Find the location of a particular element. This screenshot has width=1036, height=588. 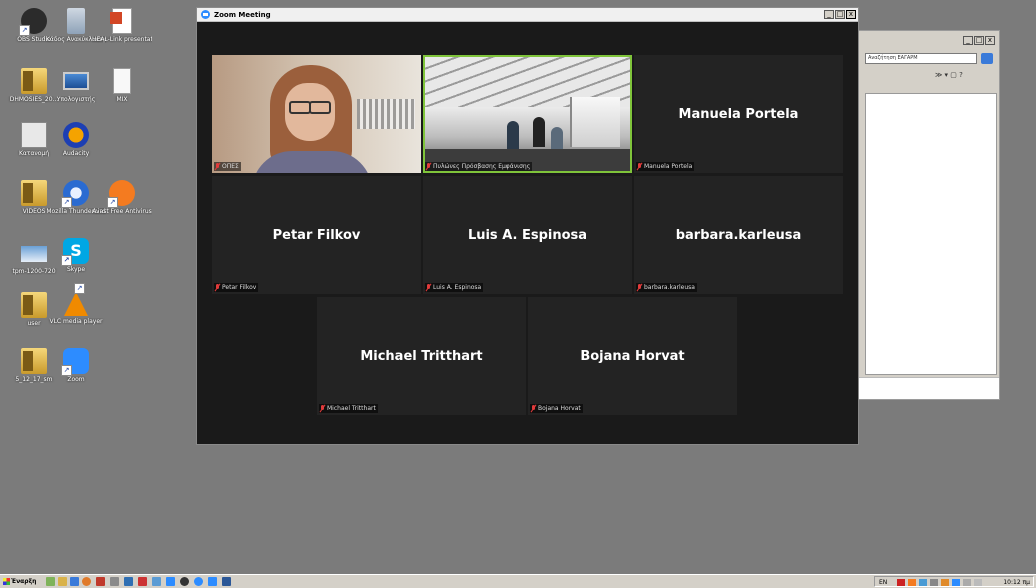

start-button: Έναρξη is located at coordinates (21, 581).